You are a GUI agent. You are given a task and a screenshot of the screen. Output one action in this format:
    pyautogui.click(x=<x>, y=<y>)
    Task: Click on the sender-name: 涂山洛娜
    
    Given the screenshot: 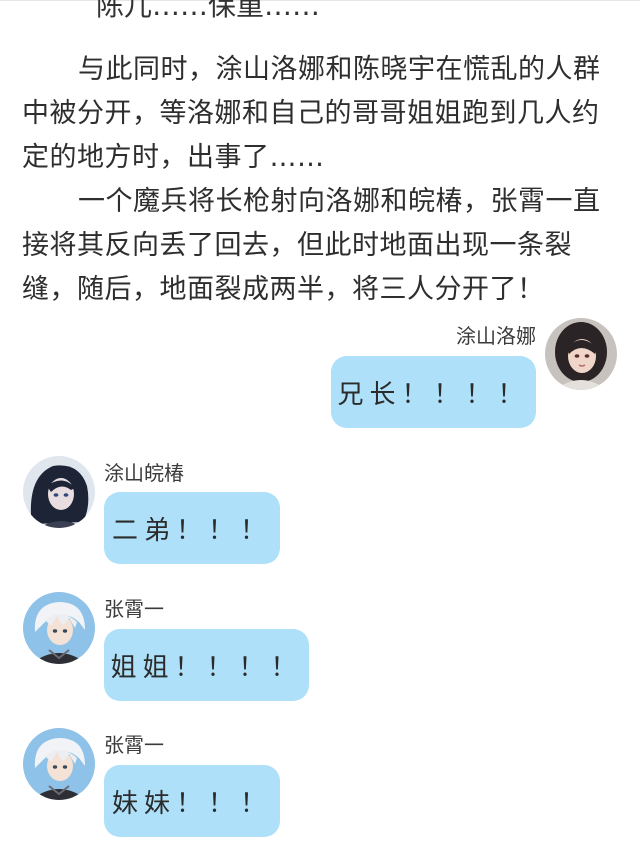 What is the action you would take?
    pyautogui.click(x=496, y=336)
    